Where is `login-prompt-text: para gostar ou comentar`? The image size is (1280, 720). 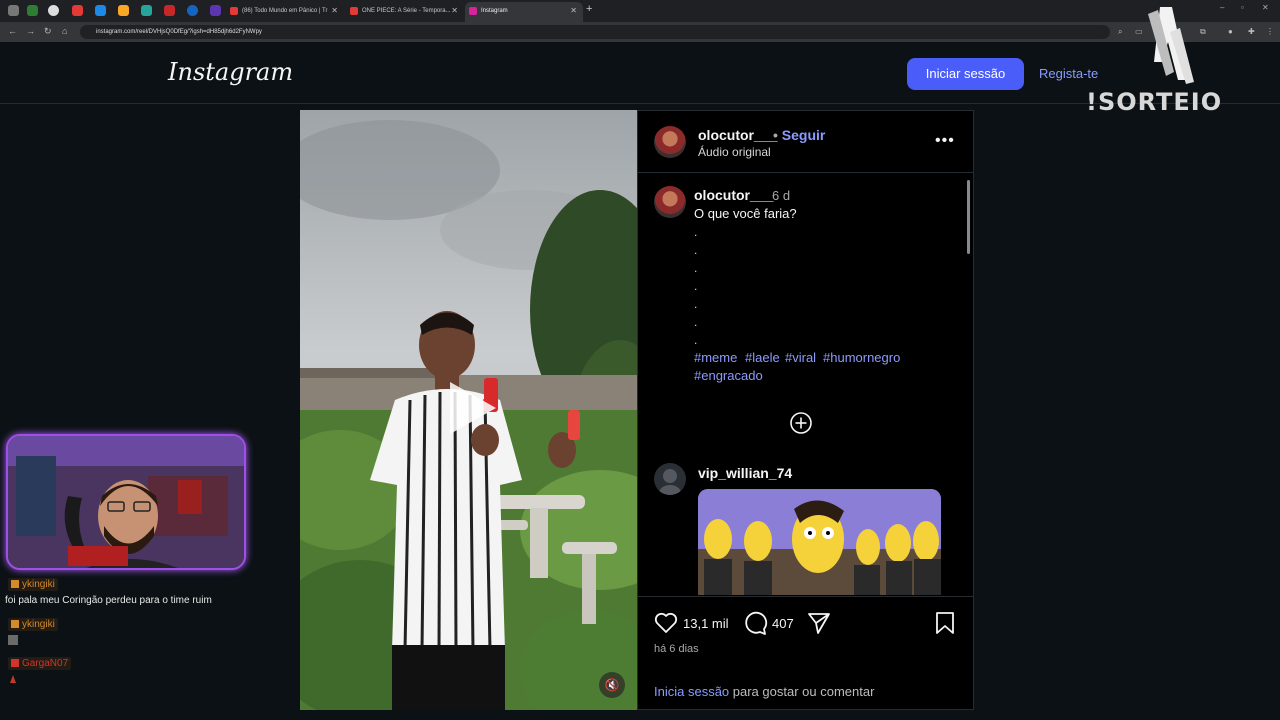
login-prompt-text: para gostar ou comentar is located at coordinates (802, 691).